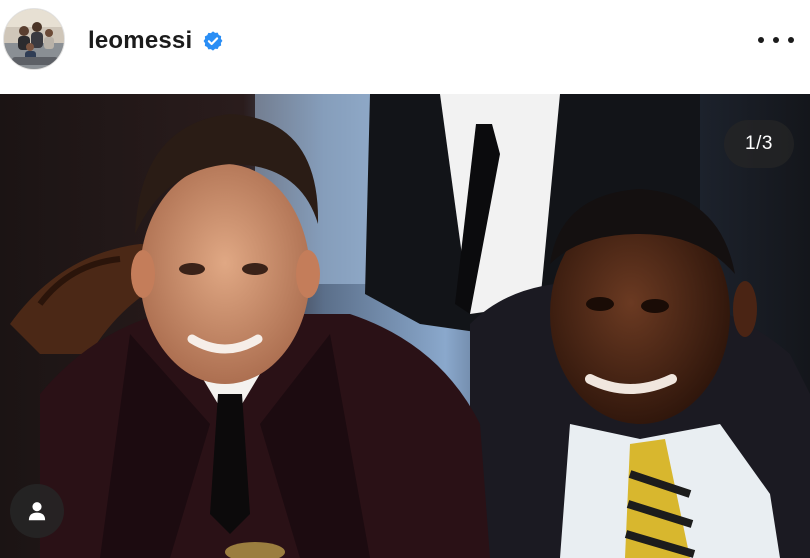  What do you see at coordinates (140, 41) in the screenshot?
I see `username: leomessi` at bounding box center [140, 41].